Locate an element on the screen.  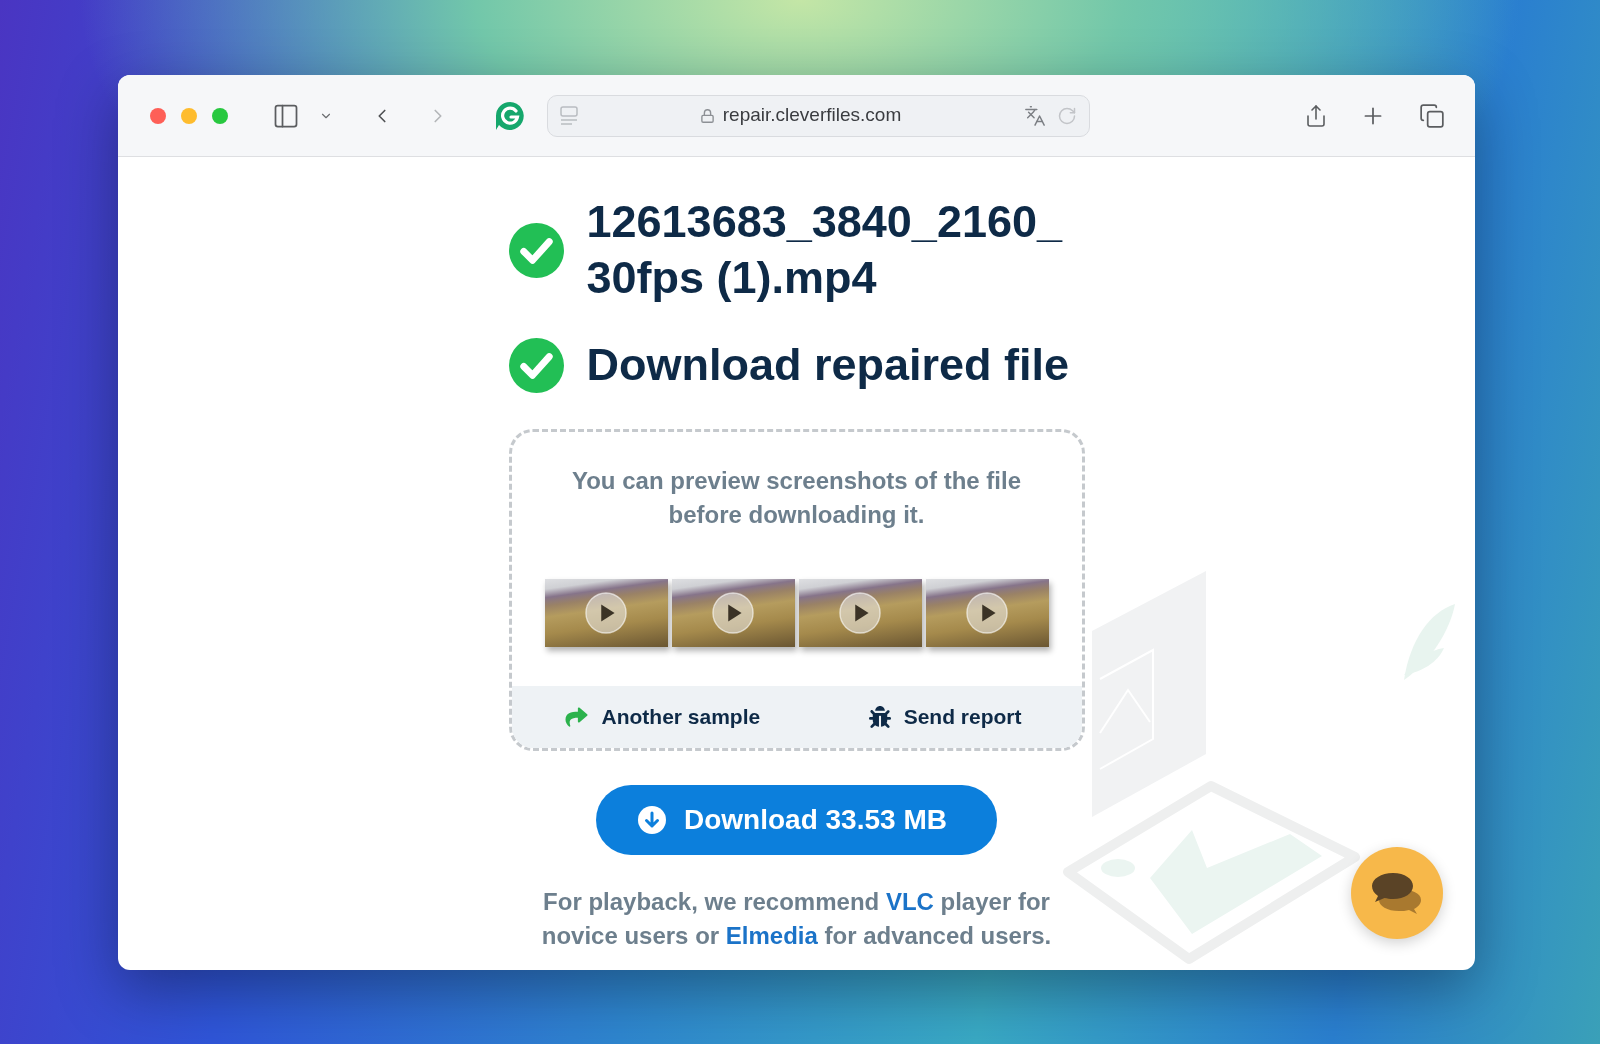
url-text: repair.cleverfiles.com is located at coordinates (812, 115).